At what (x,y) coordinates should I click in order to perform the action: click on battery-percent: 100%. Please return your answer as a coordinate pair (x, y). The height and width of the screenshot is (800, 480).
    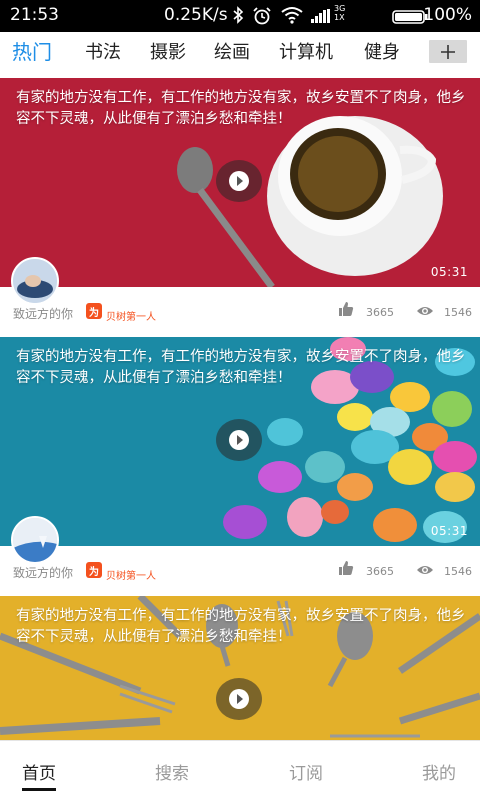
    Looking at the image, I should click on (447, 15).